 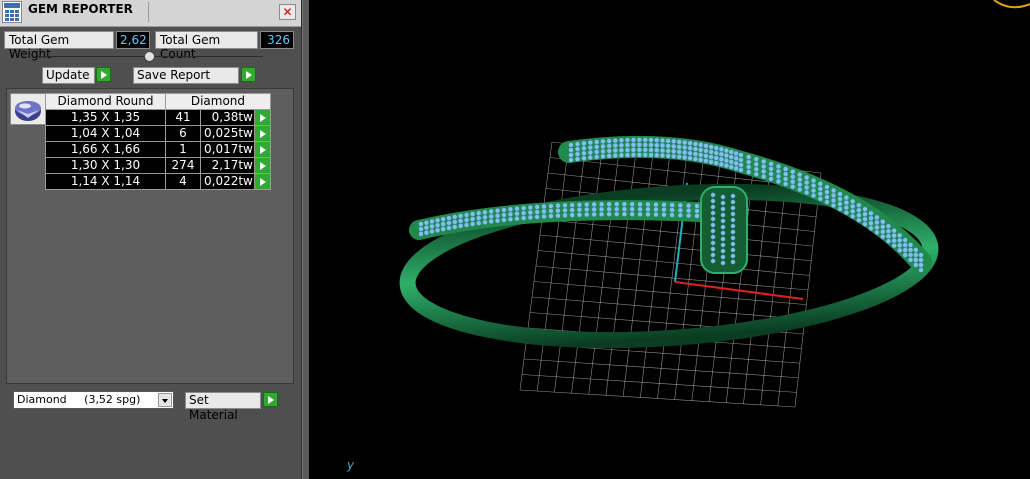 I want to click on chevron-down-icon, so click(x=165, y=400).